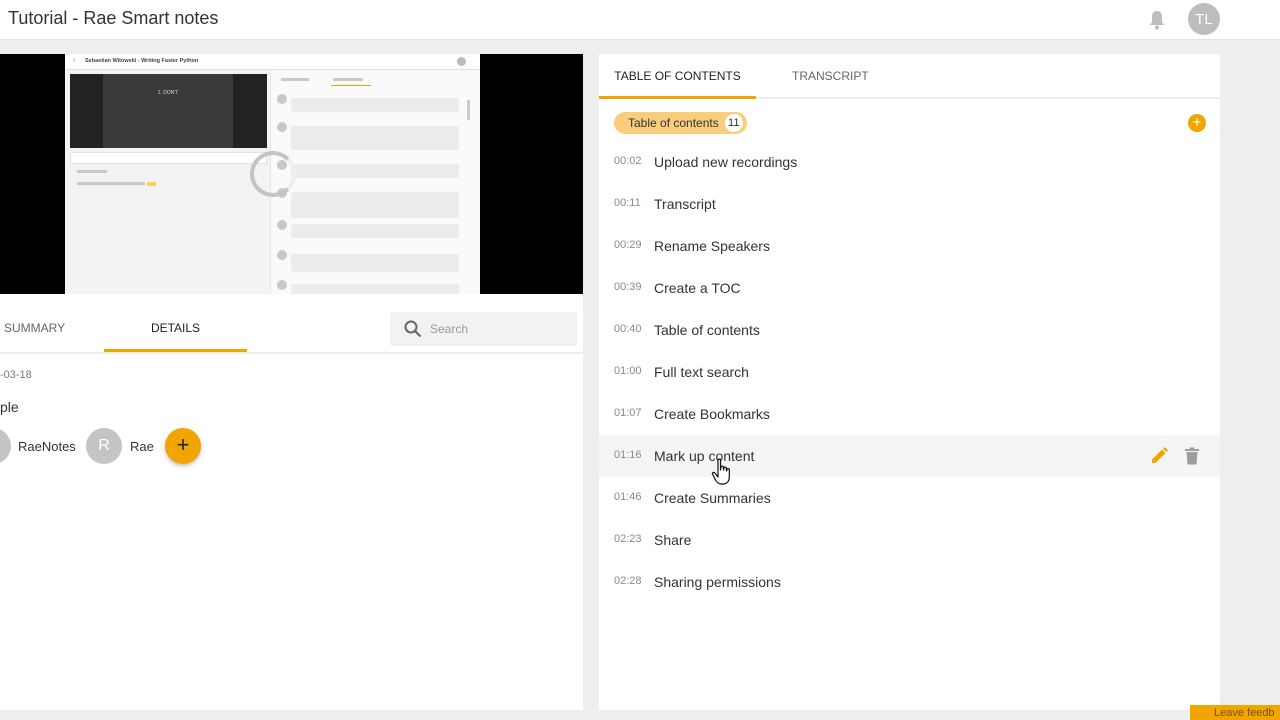  Describe the element at coordinates (34, 328) in the screenshot. I see `tab-summary: SUMMARY` at that location.